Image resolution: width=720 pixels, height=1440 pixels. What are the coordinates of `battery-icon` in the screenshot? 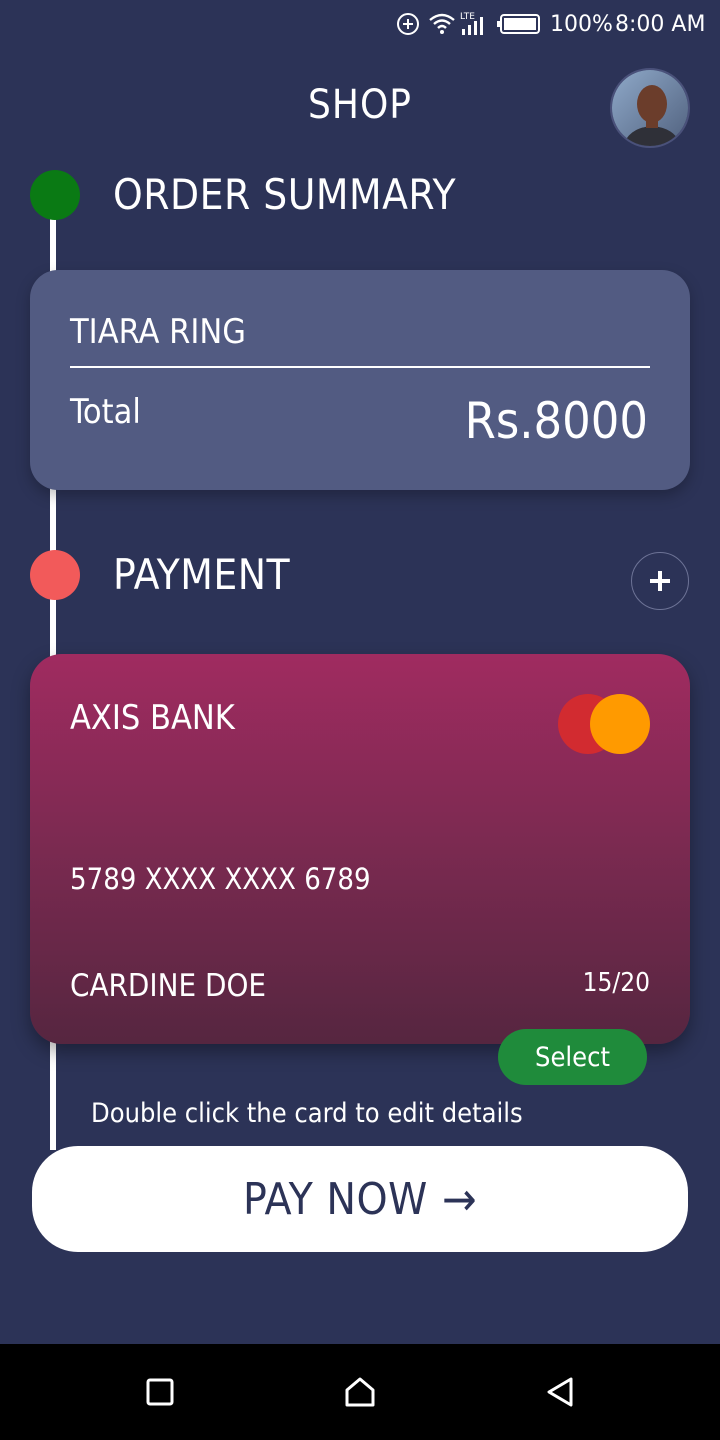 It's located at (519, 24).